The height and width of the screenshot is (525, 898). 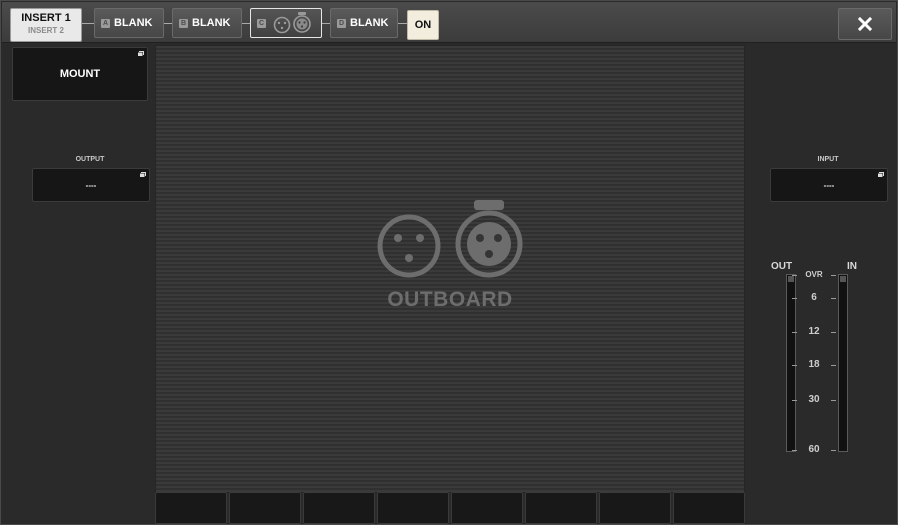 I want to click on meter-scale-ovr: OVR, so click(x=814, y=274).